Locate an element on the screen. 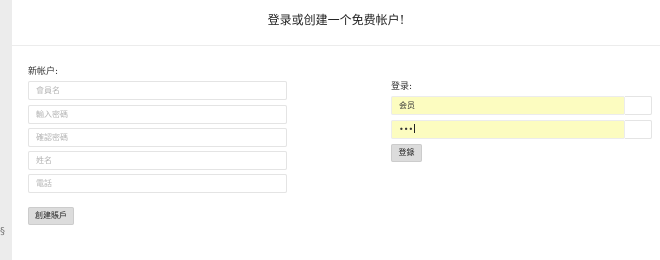 The image size is (660, 260). login-username-value: 会员 is located at coordinates (407, 105).